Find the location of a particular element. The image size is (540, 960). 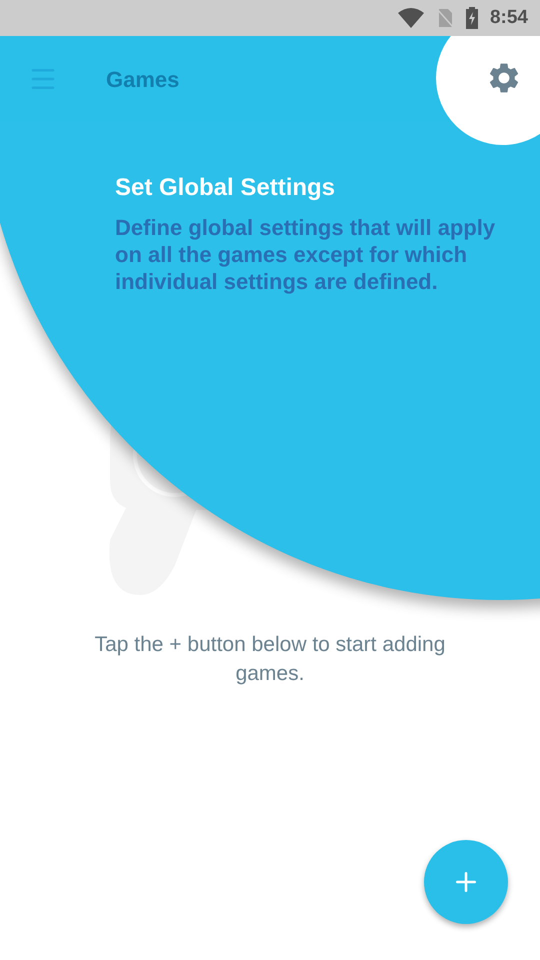

tap-target-title: Set Global Settings is located at coordinates (225, 188).